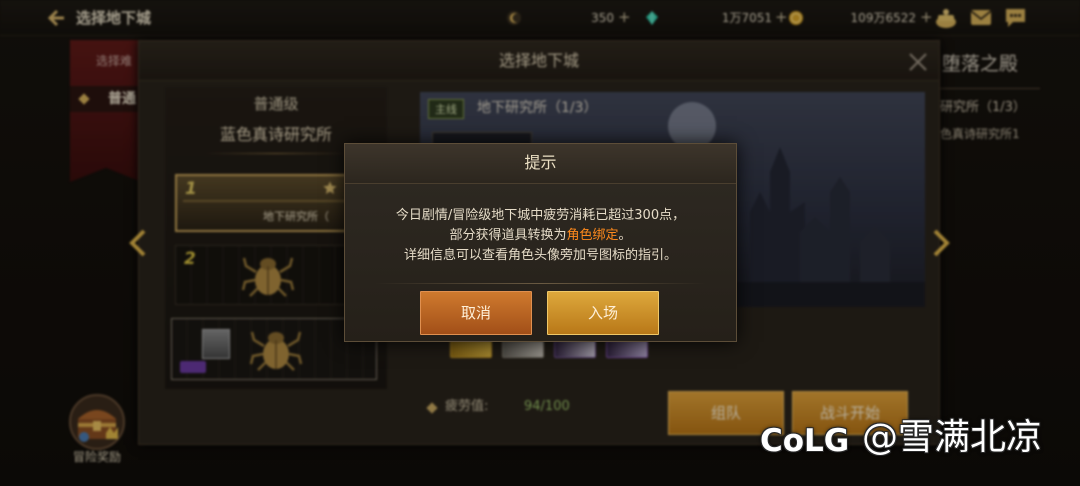 The height and width of the screenshot is (486, 1080). I want to click on watermark-handle: @雪满北凉, so click(952, 437).